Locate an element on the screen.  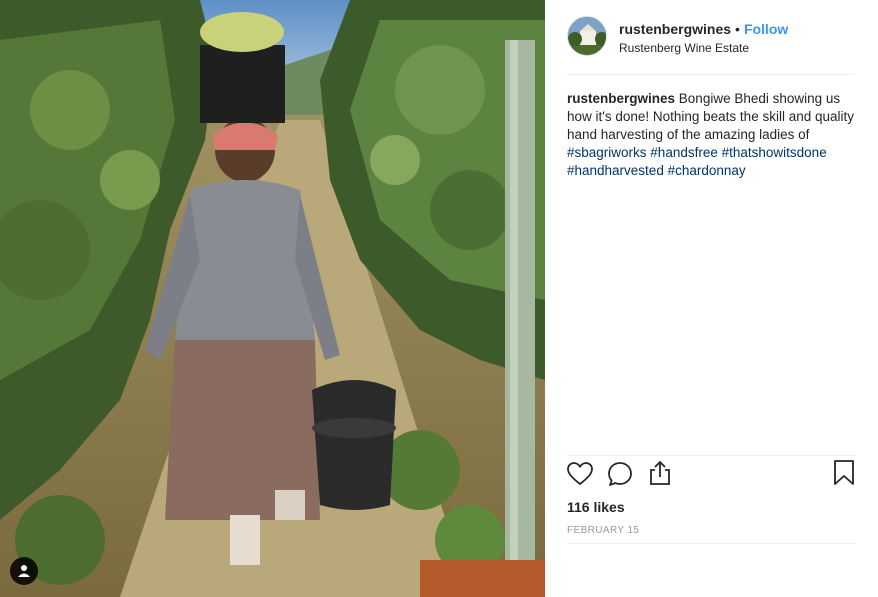
tagged-users-button is located at coordinates (24, 571).